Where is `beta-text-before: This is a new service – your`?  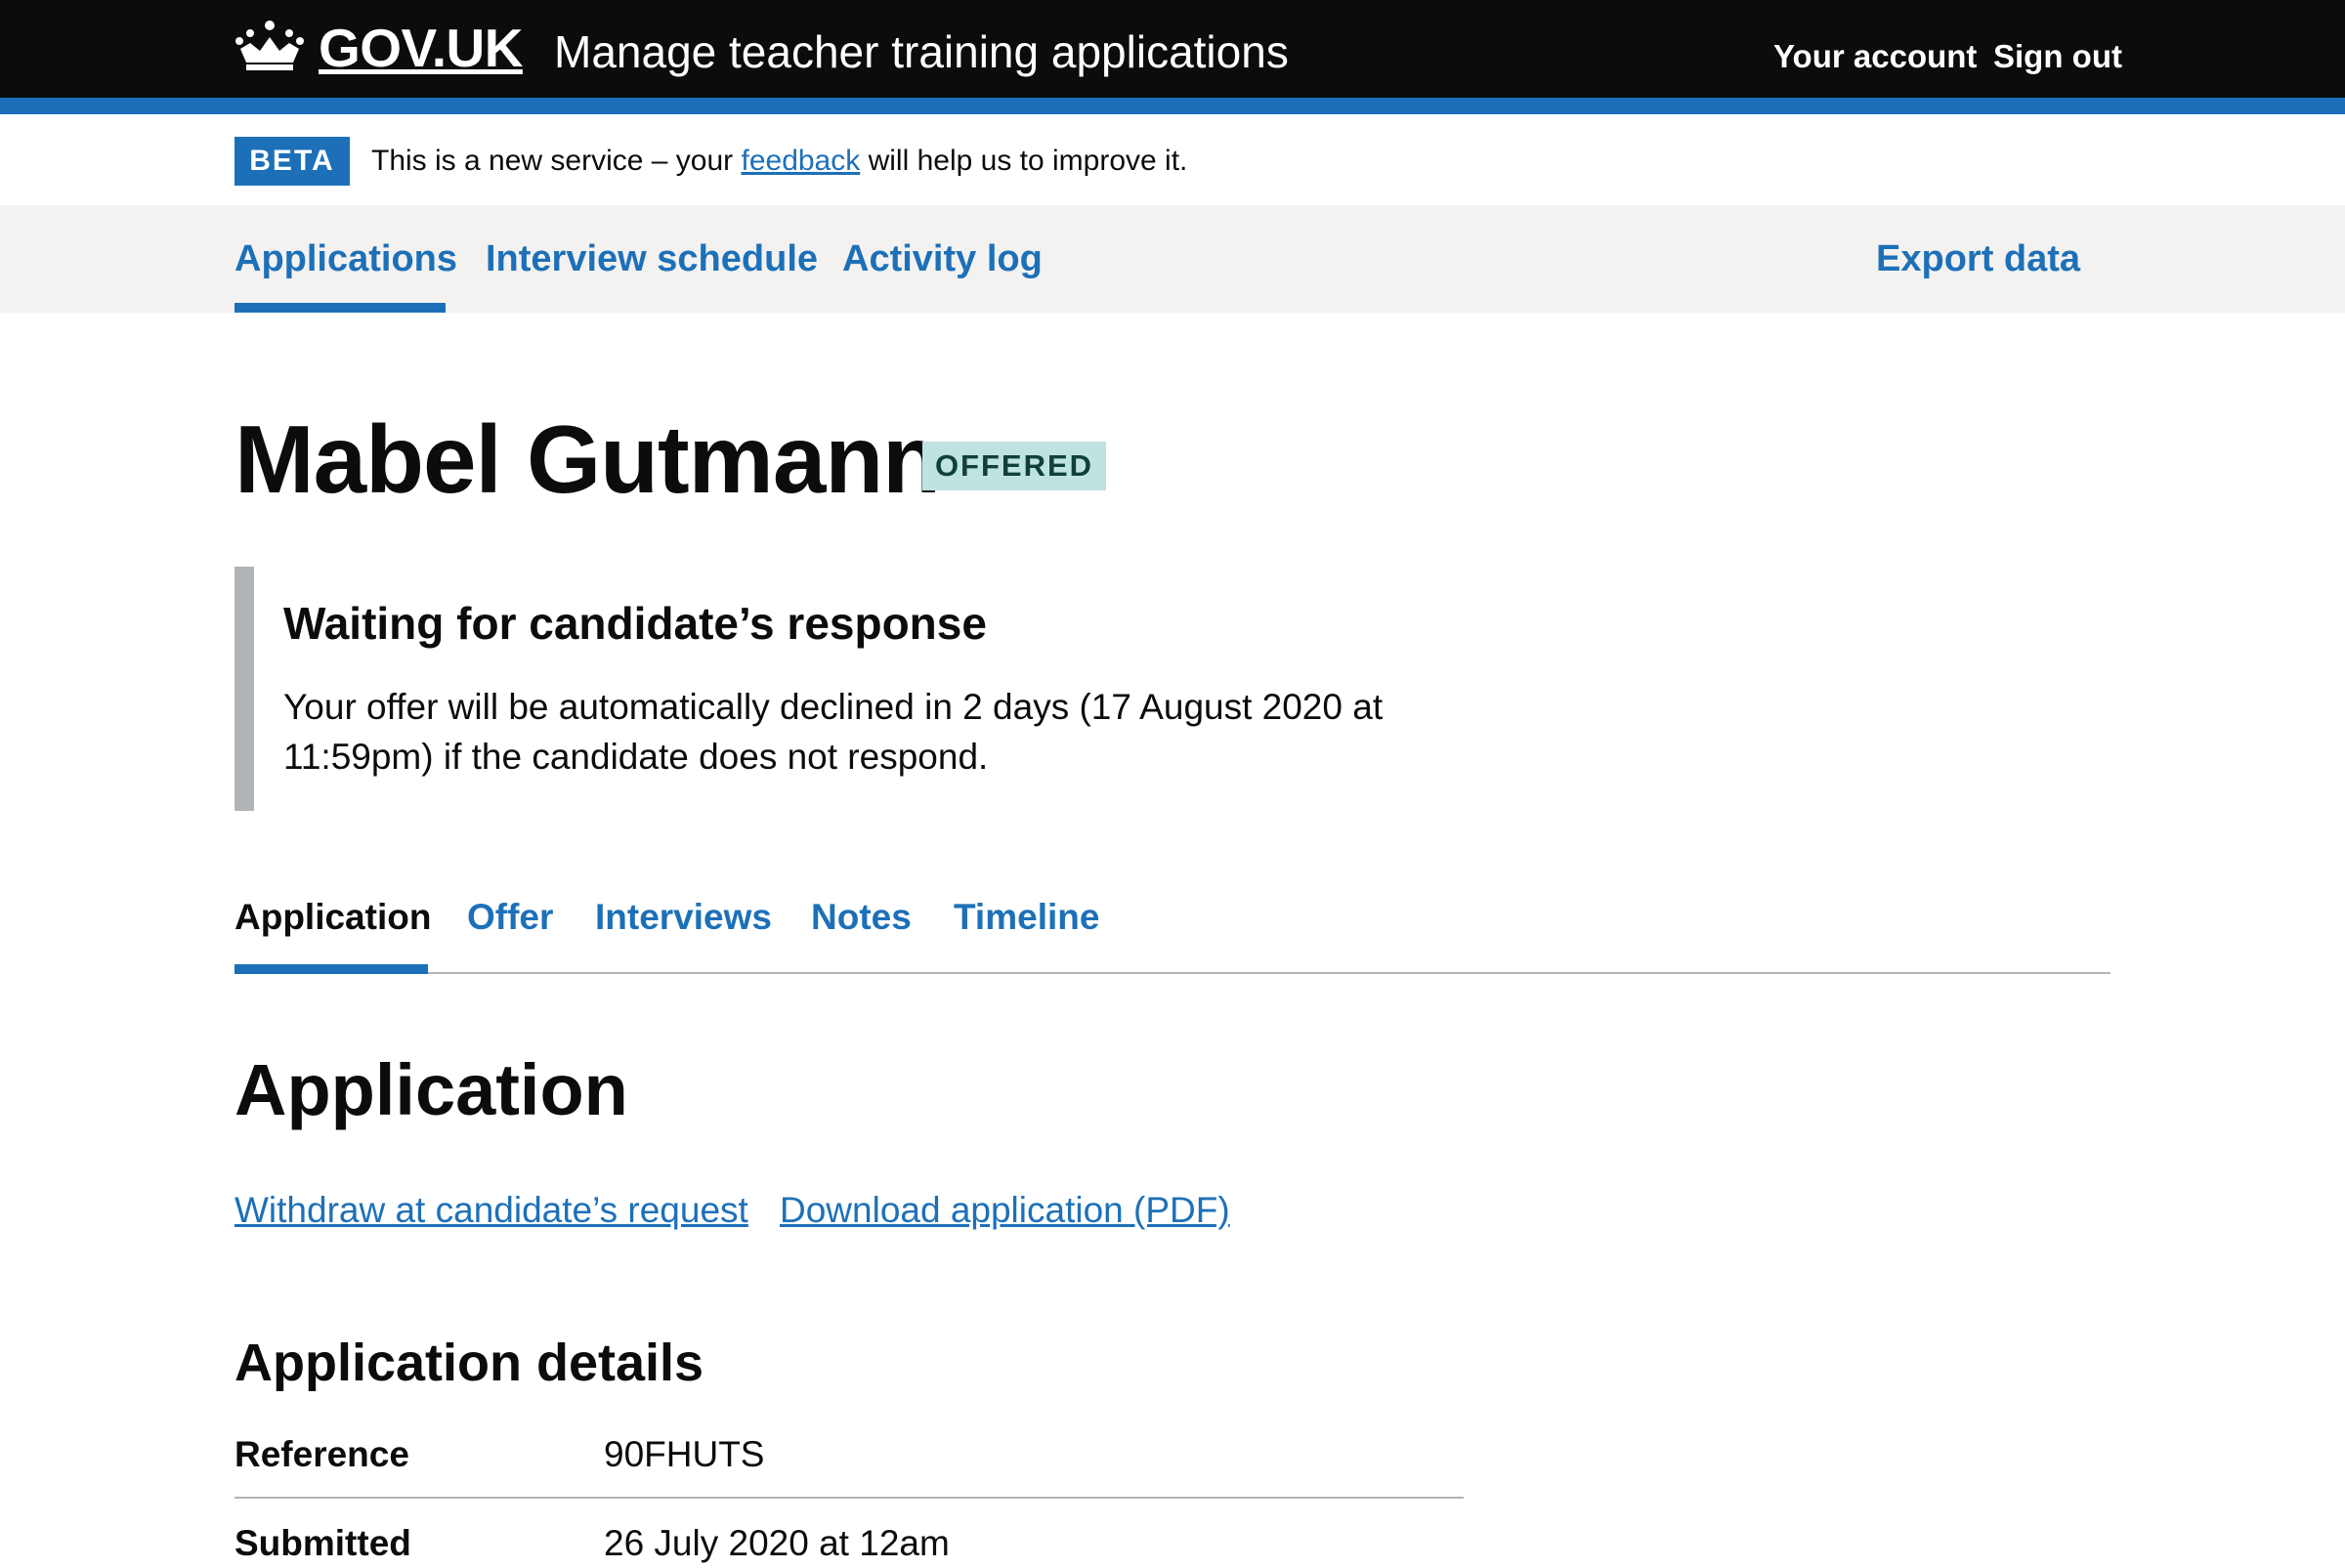 beta-text-before: This is a new service – your is located at coordinates (556, 161).